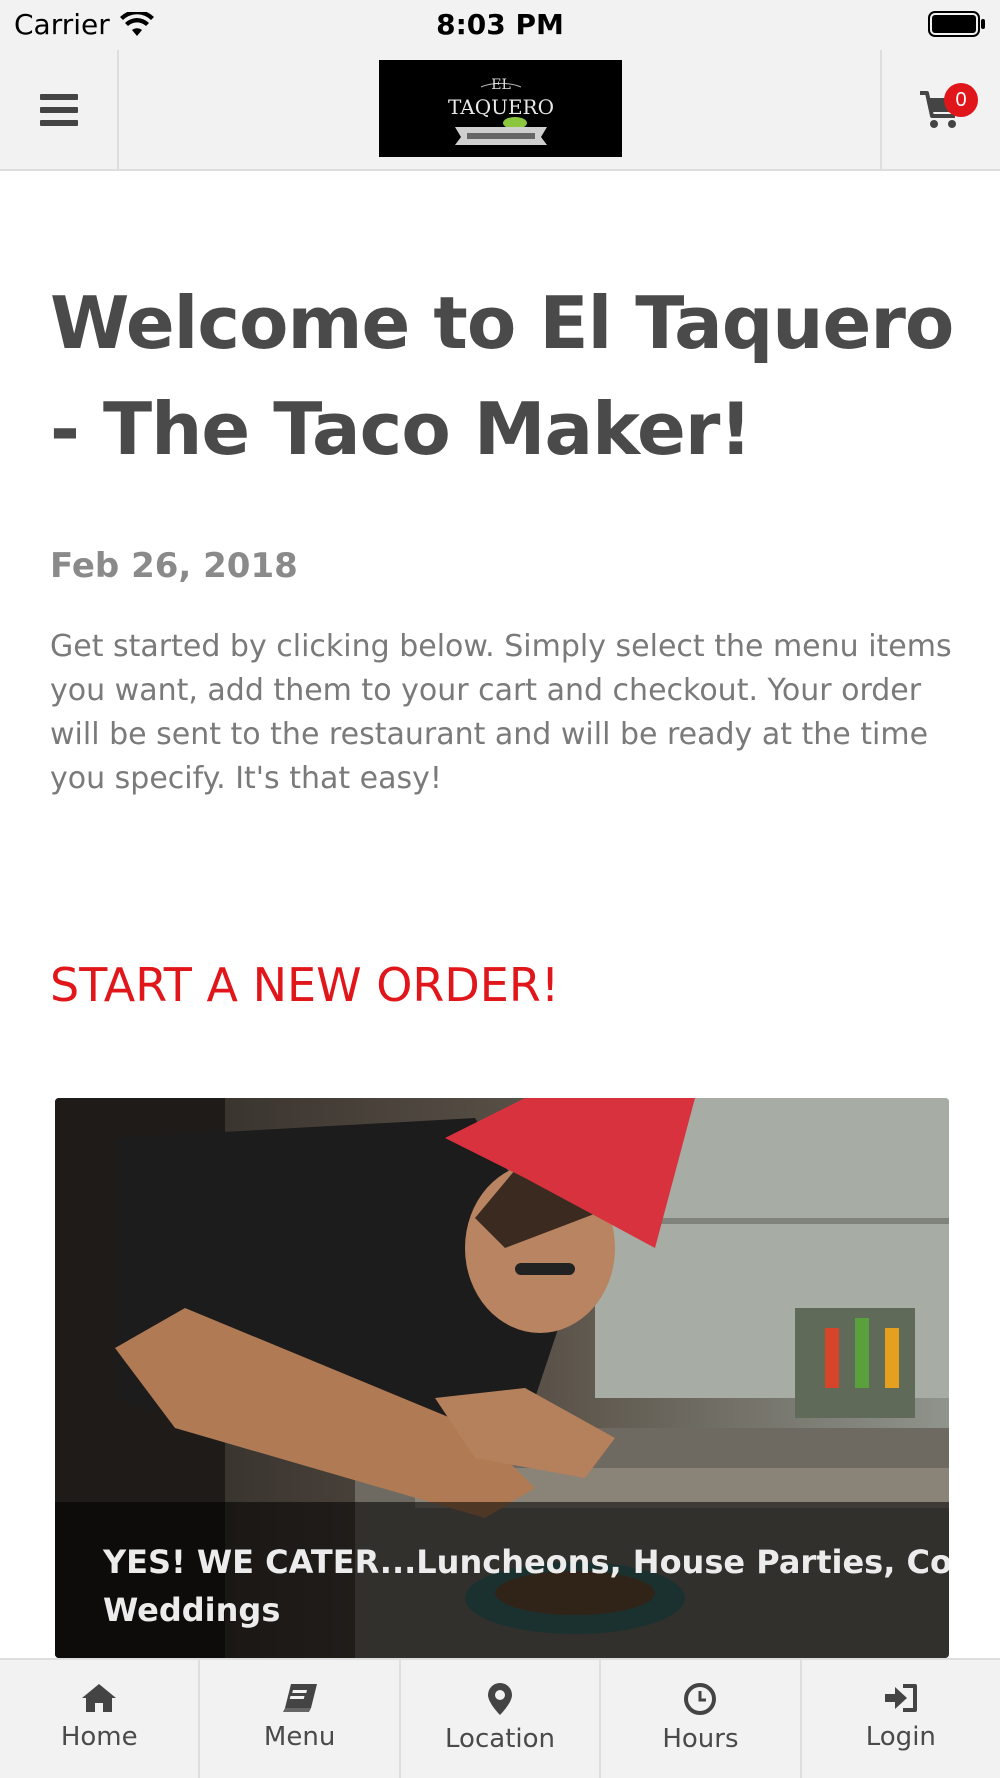  Describe the element at coordinates (299, 1698) in the screenshot. I see `book-icon` at that location.